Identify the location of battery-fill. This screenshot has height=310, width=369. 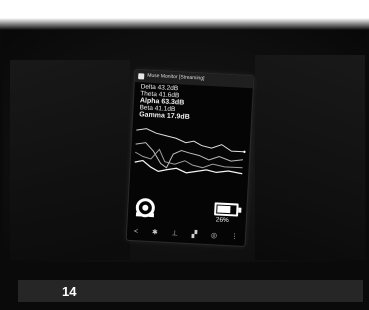
(224, 209).